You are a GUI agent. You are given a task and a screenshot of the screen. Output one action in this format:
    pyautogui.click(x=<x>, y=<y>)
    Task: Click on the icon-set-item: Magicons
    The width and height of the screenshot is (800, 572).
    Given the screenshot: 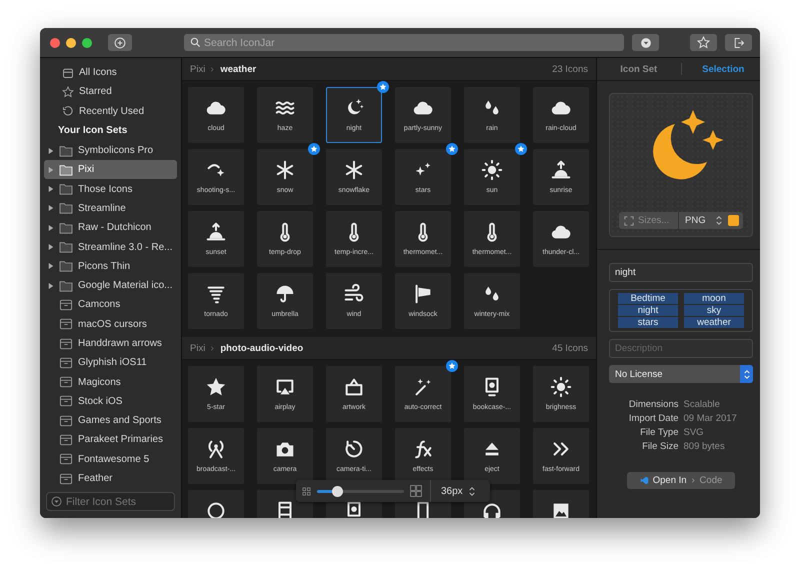 What is the action you would take?
    pyautogui.click(x=110, y=382)
    